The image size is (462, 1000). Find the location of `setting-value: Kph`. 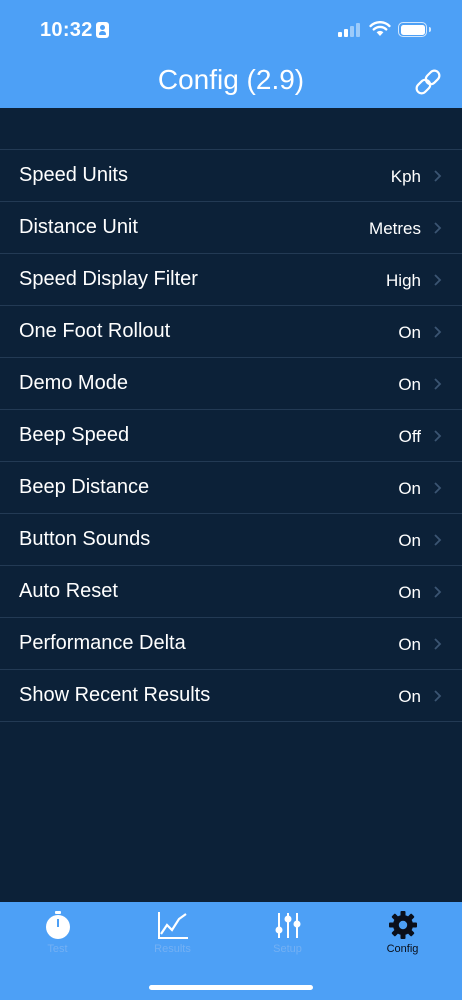

setting-value: Kph is located at coordinates (405, 176).